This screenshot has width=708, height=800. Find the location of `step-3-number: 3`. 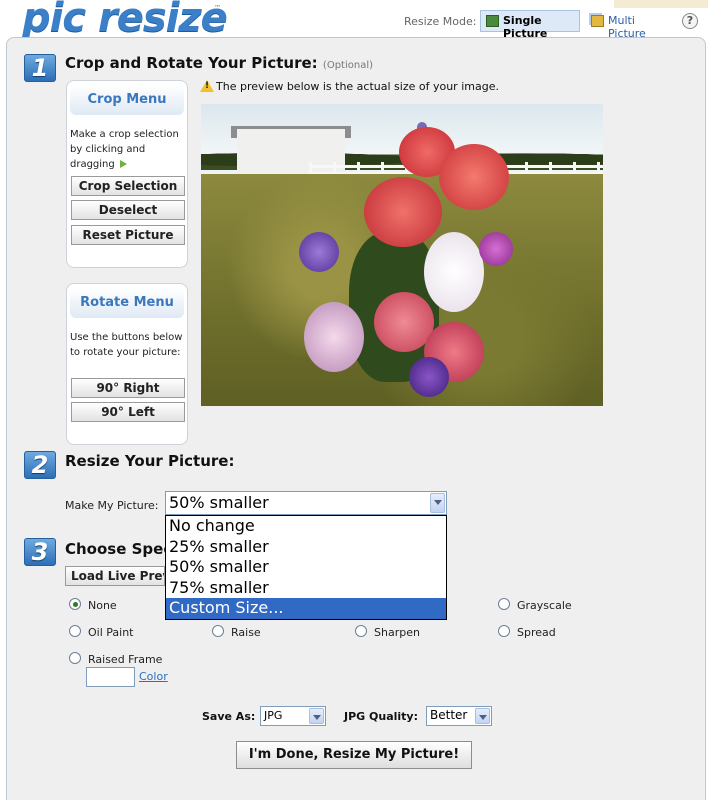

step-3-number: 3 is located at coordinates (40, 552).